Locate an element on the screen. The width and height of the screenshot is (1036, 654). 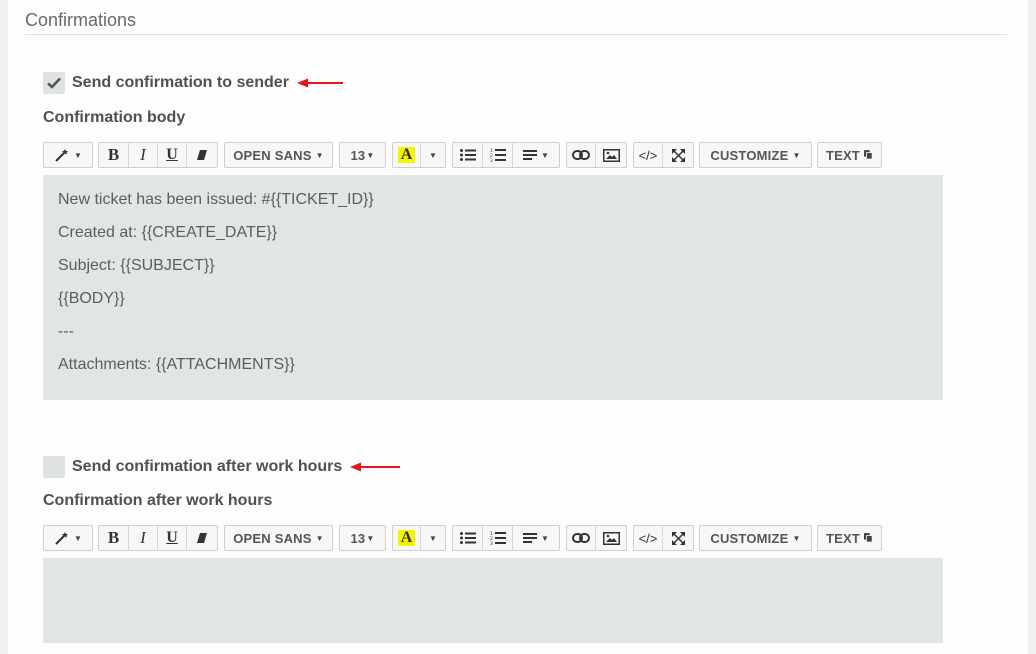
send-confirmation-label: Send confirmation to sender is located at coordinates (180, 83).